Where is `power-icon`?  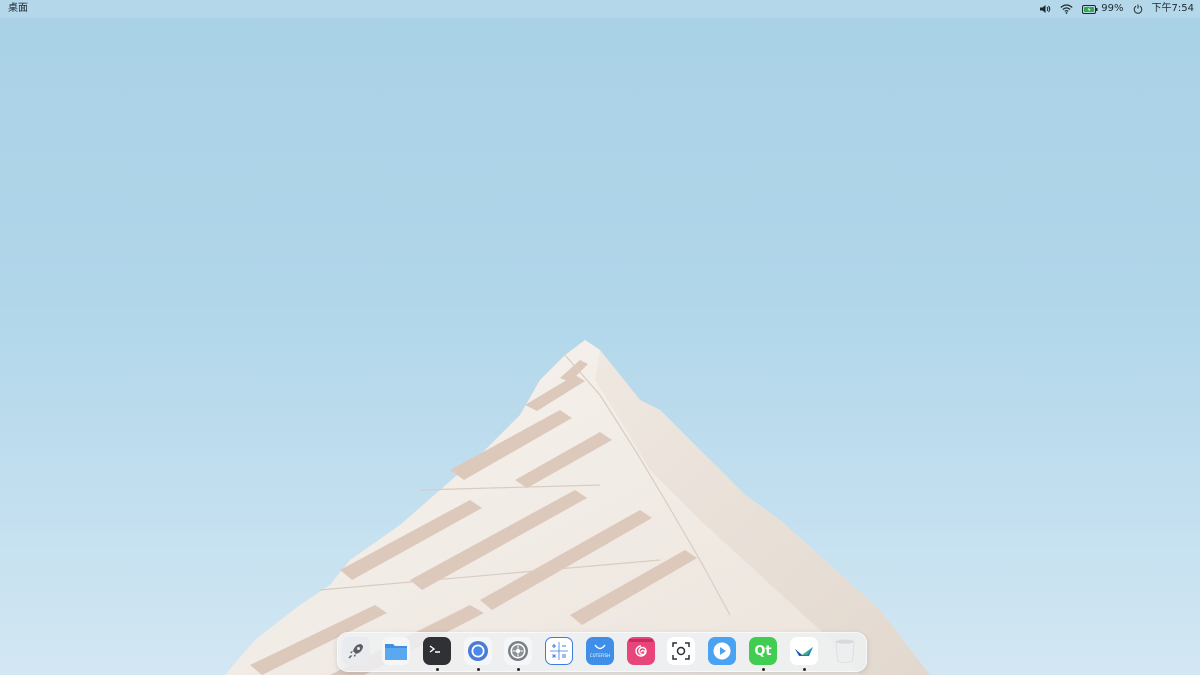
power-icon is located at coordinates (1138, 9).